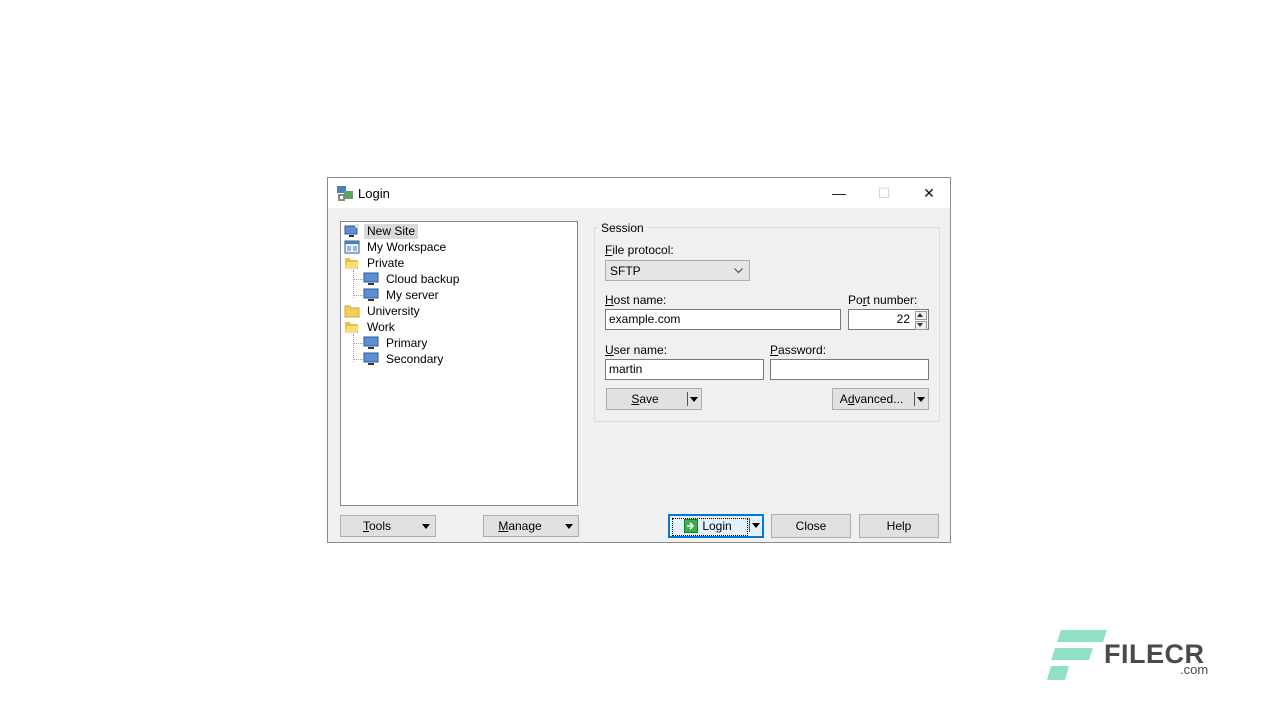  I want to click on tree-item-cloud-backup: Cloud backup, so click(412, 279).